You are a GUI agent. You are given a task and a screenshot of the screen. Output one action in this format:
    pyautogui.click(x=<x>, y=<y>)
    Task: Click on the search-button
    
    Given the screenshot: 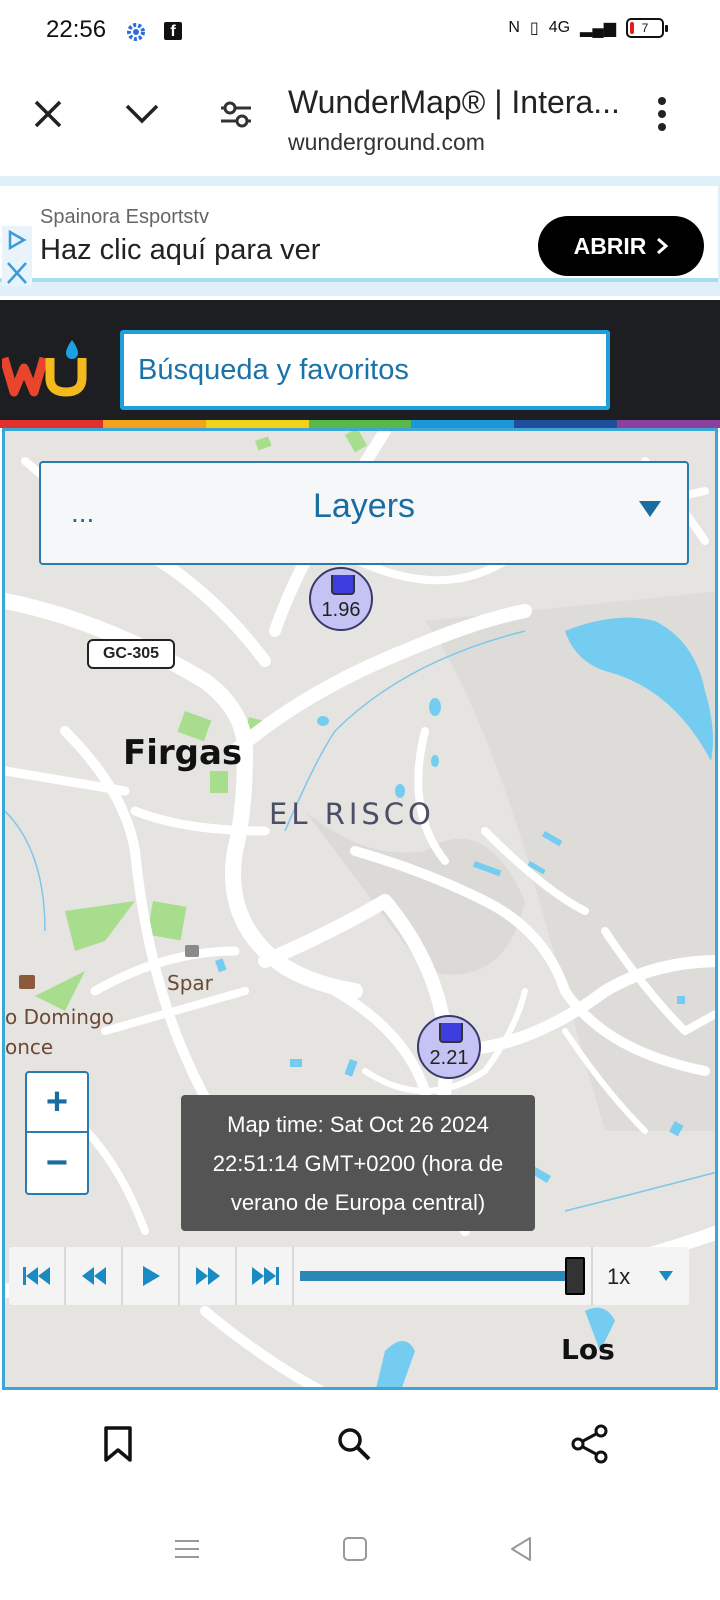 What is the action you would take?
    pyautogui.click(x=354, y=1444)
    